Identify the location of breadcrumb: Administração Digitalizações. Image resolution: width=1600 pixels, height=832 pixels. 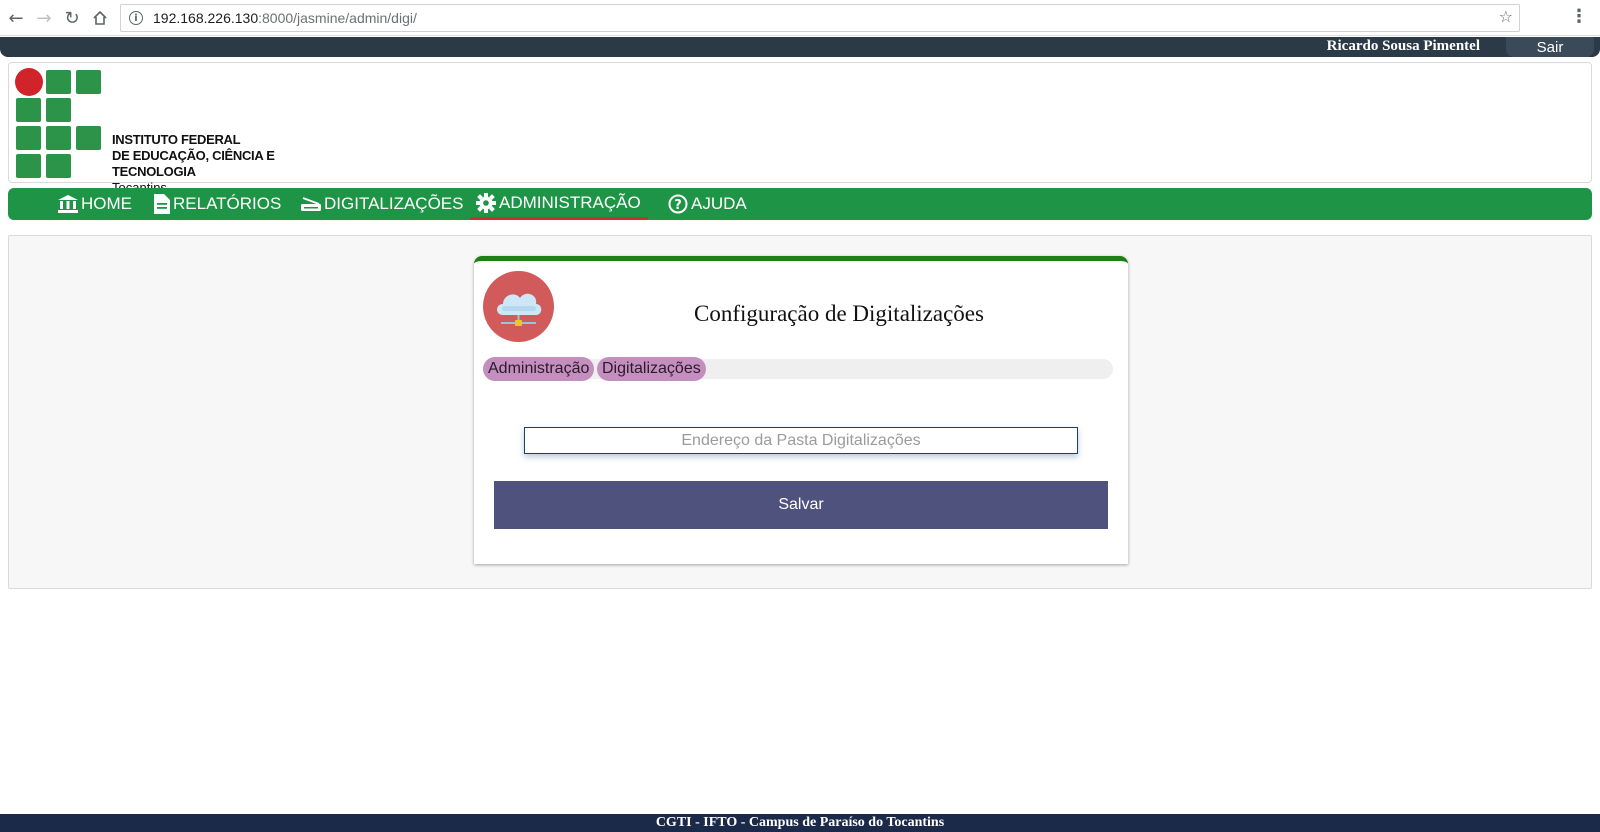
(798, 369).